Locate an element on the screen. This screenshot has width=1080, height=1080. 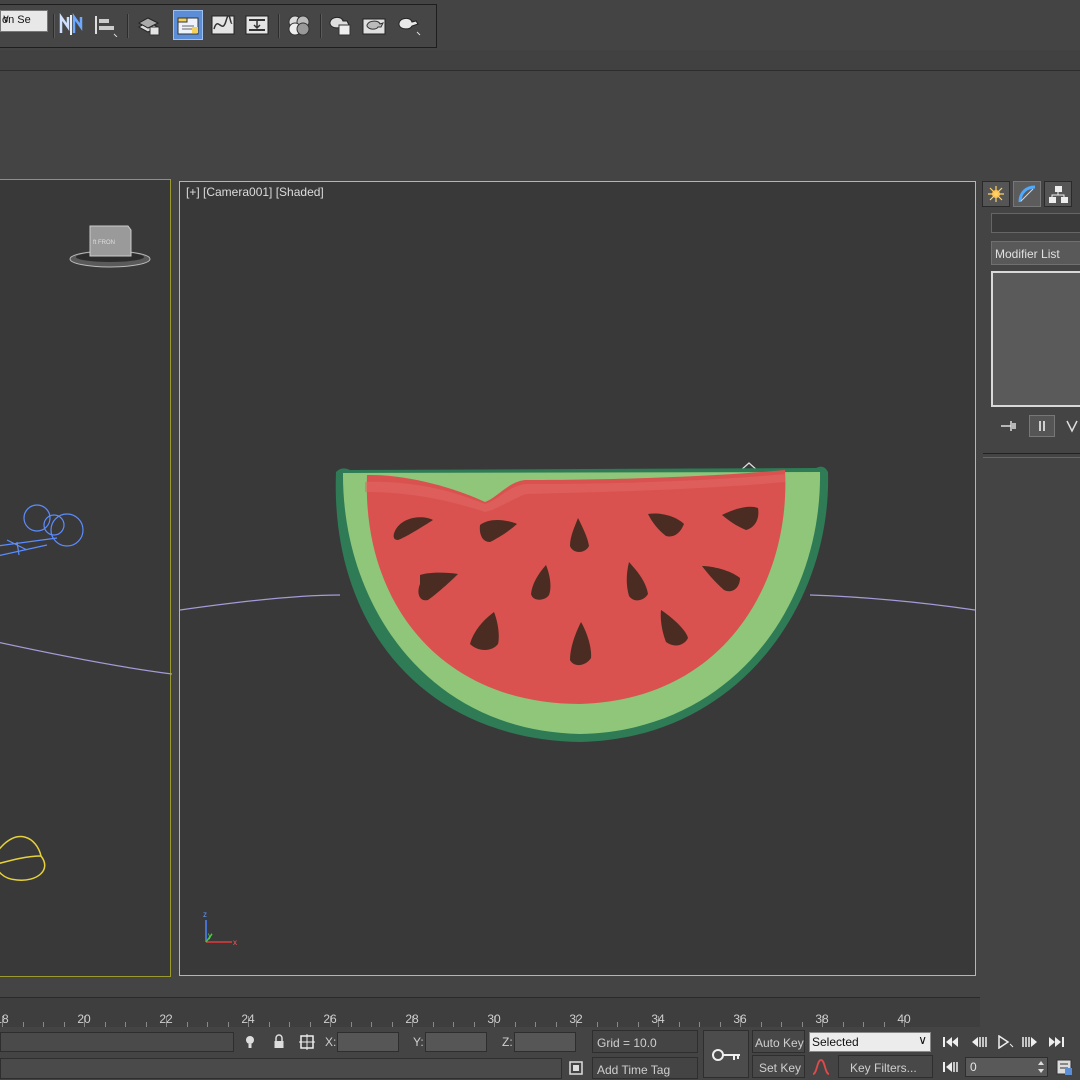
axis-tripod-icon: z x y is located at coordinates (220, 928).